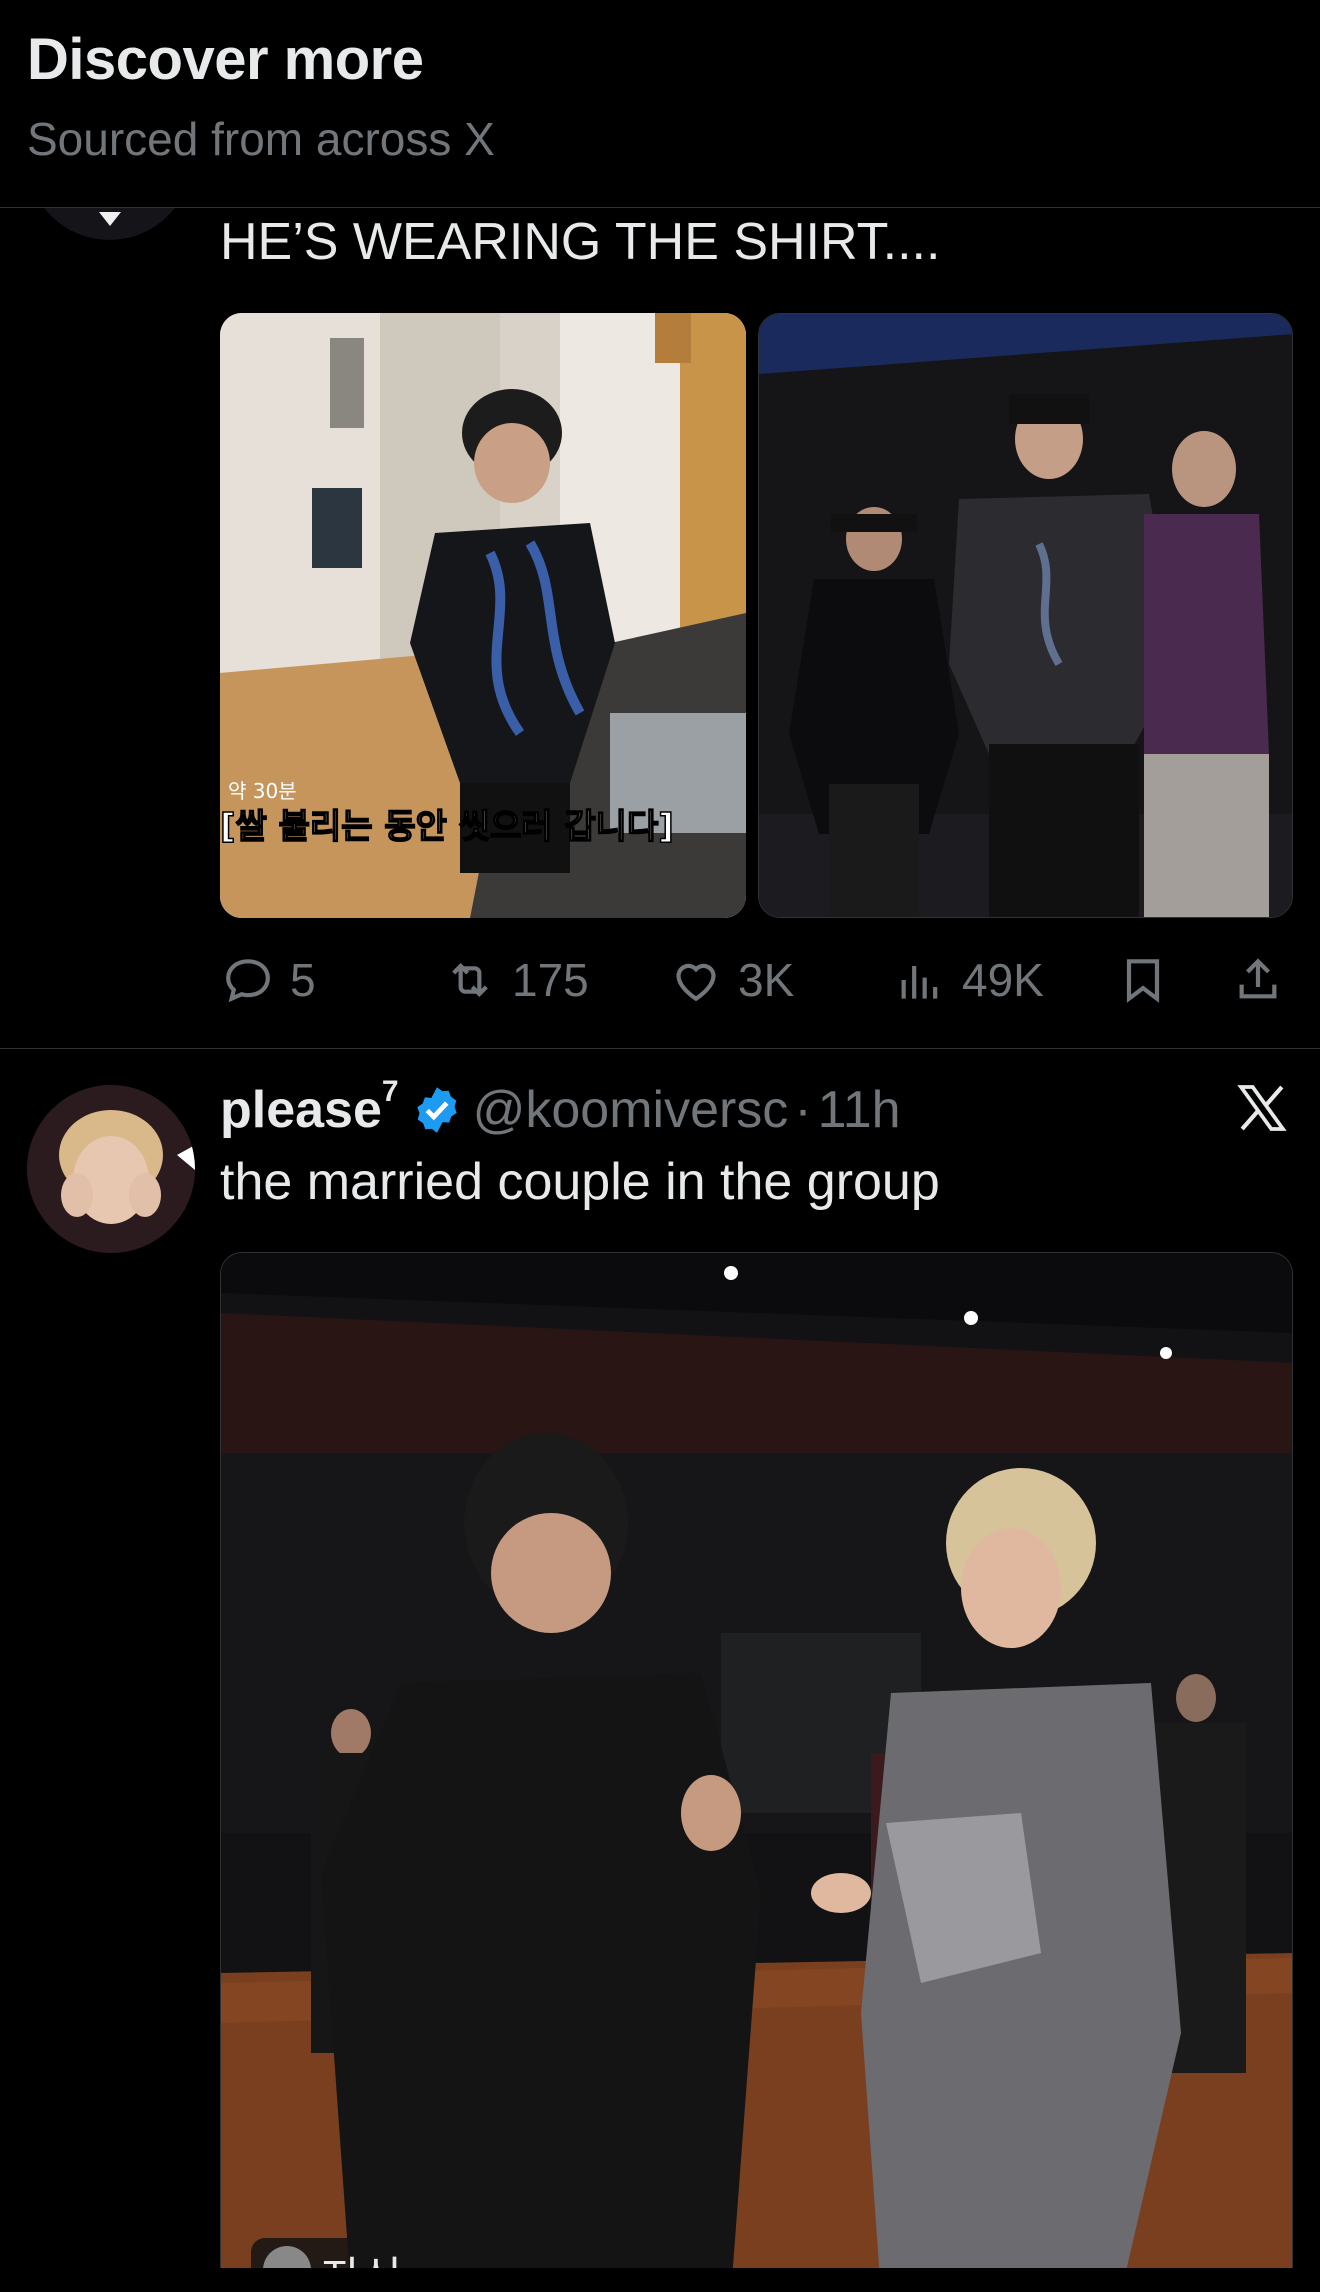 The image size is (1320, 2292). I want to click on subtitle-small: 약 30분, so click(262, 791).